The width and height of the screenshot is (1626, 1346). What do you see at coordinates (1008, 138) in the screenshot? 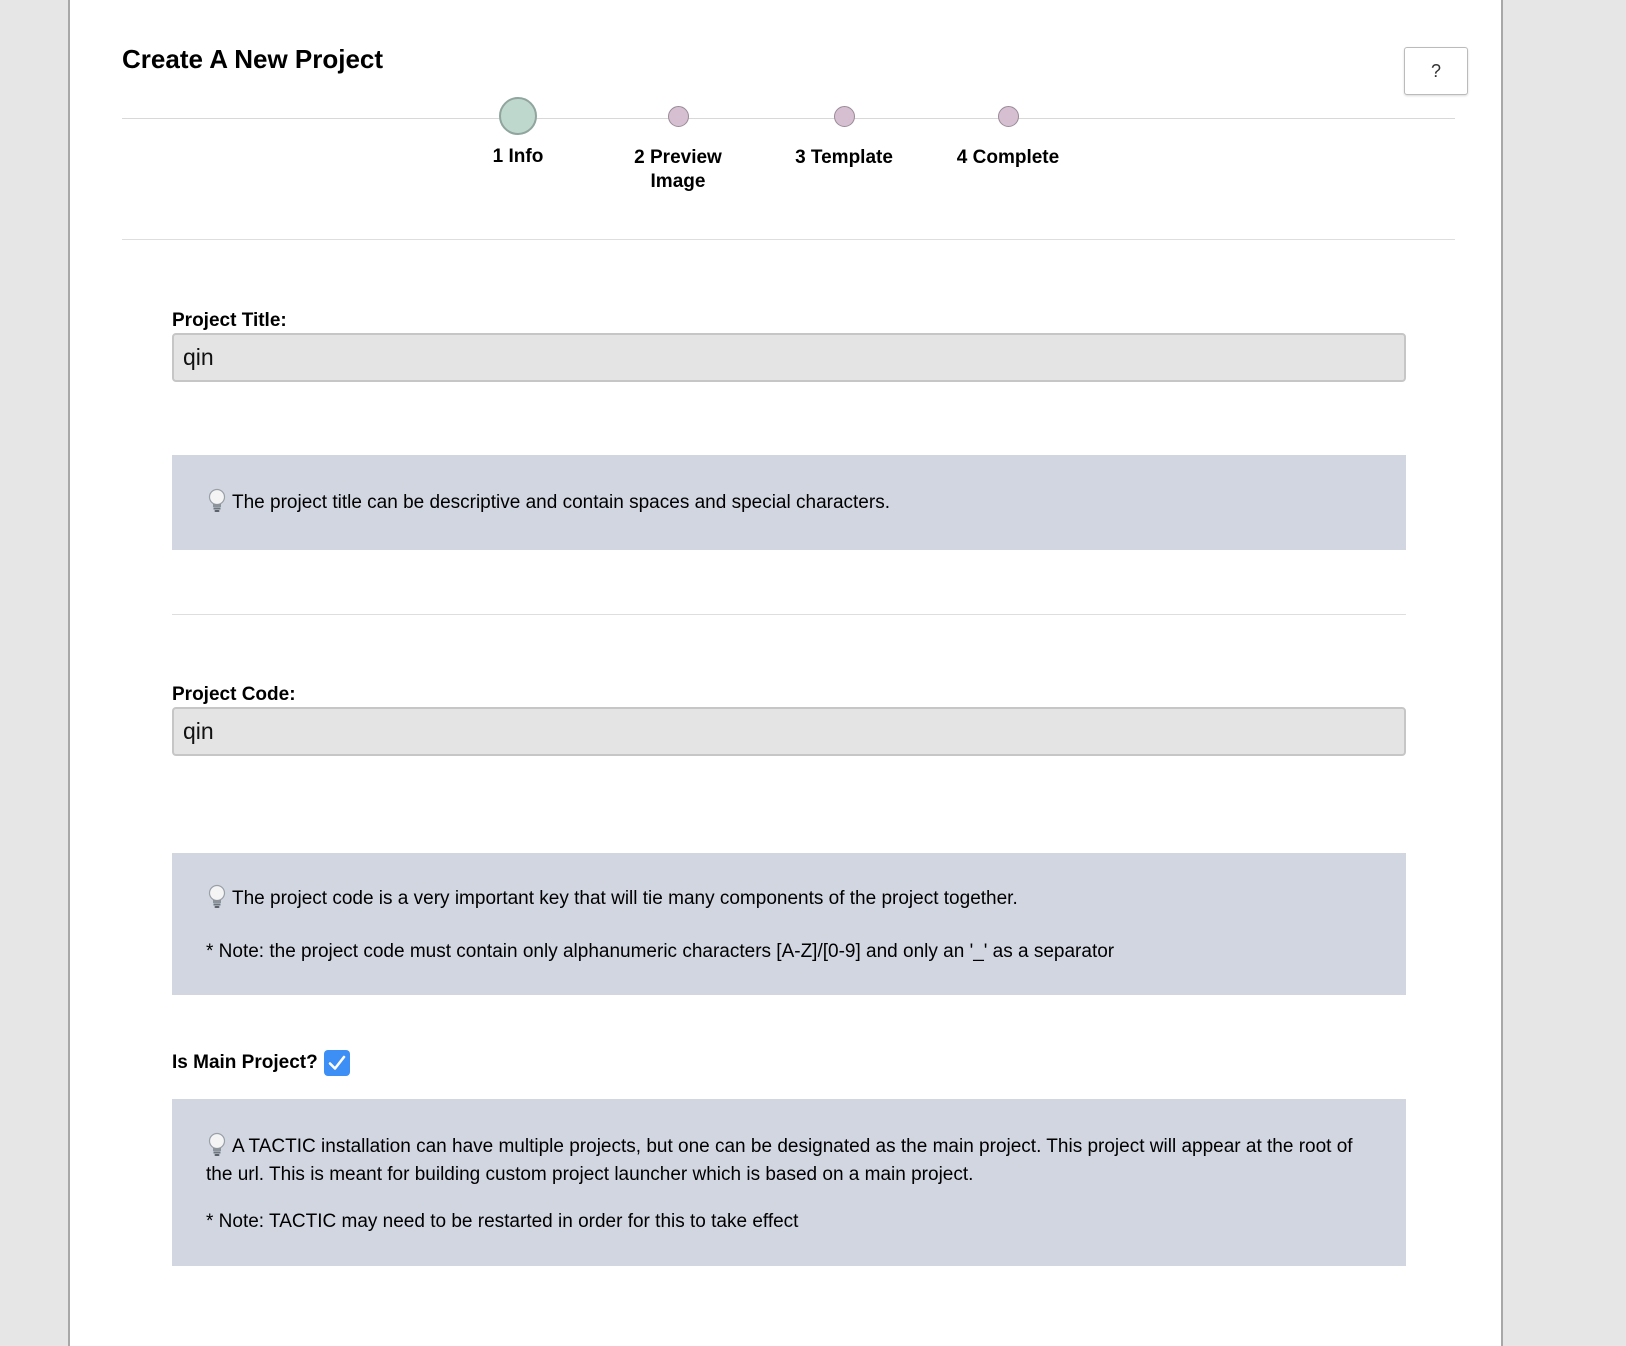
I see `wizard-step-complete: 4 Complete` at bounding box center [1008, 138].